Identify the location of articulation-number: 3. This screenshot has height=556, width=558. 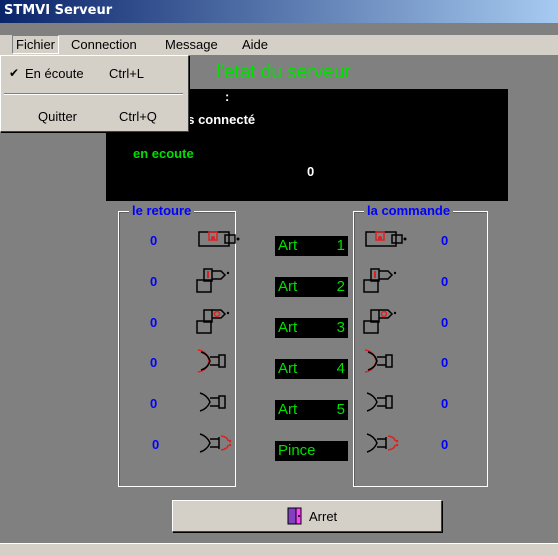
(340, 327).